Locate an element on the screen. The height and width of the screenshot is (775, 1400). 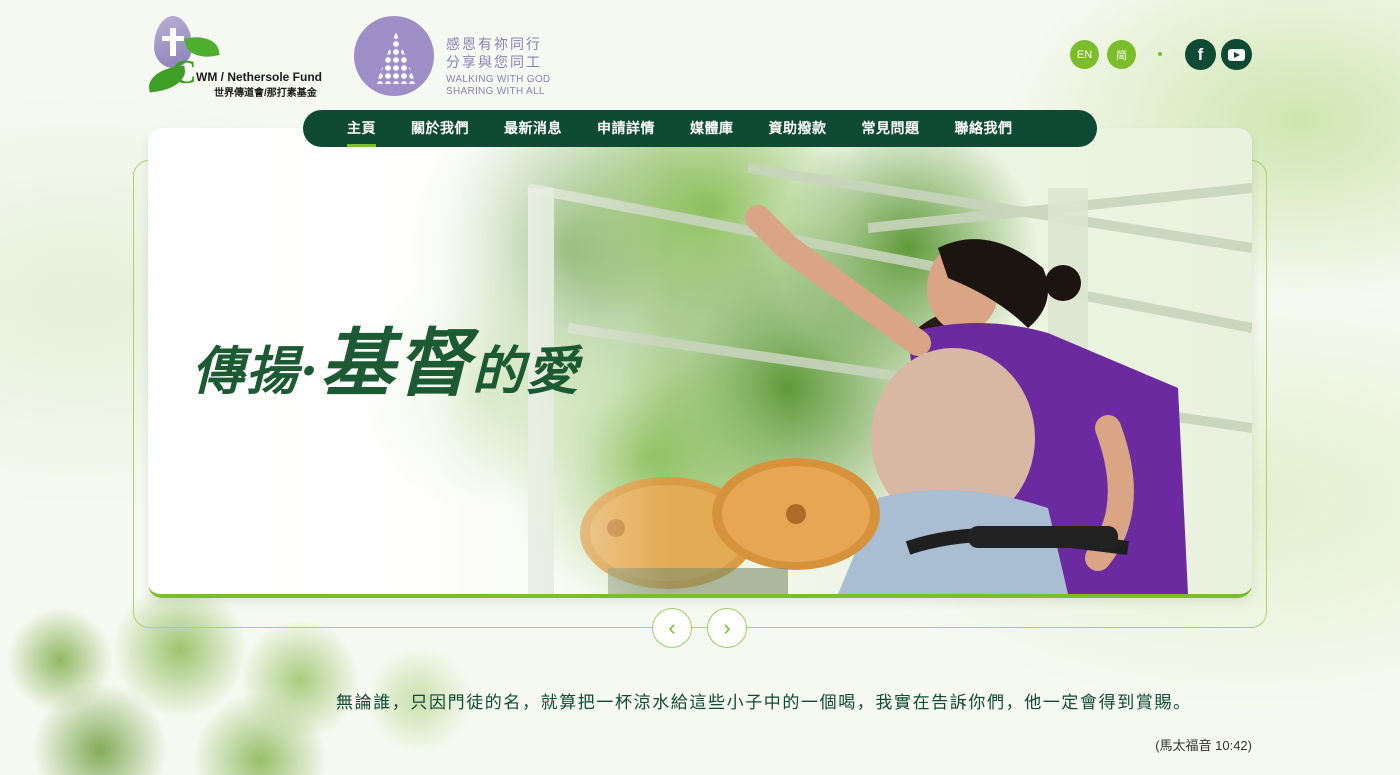
lang-simplified-button: 简 is located at coordinates (1121, 54).